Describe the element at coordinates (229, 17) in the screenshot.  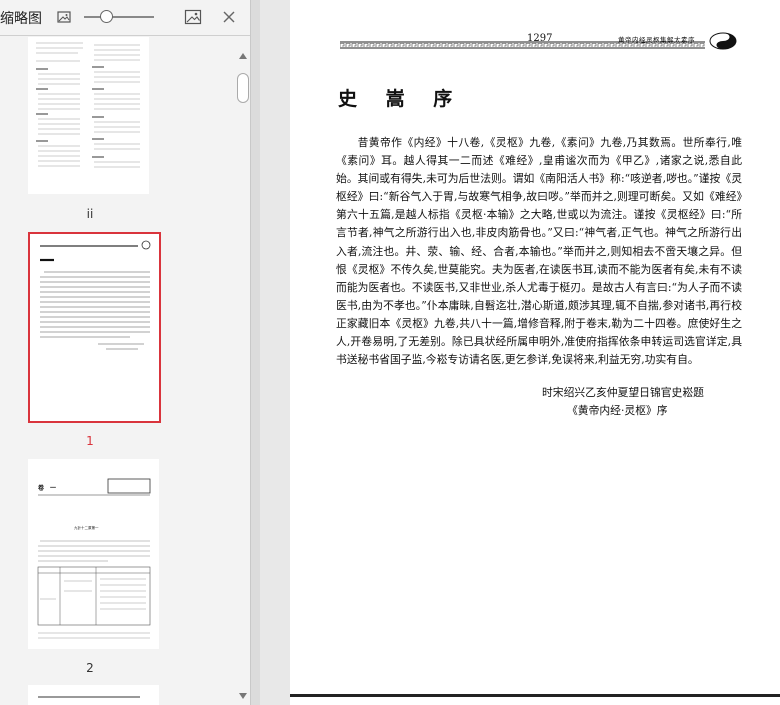
I see `close-icon` at that location.